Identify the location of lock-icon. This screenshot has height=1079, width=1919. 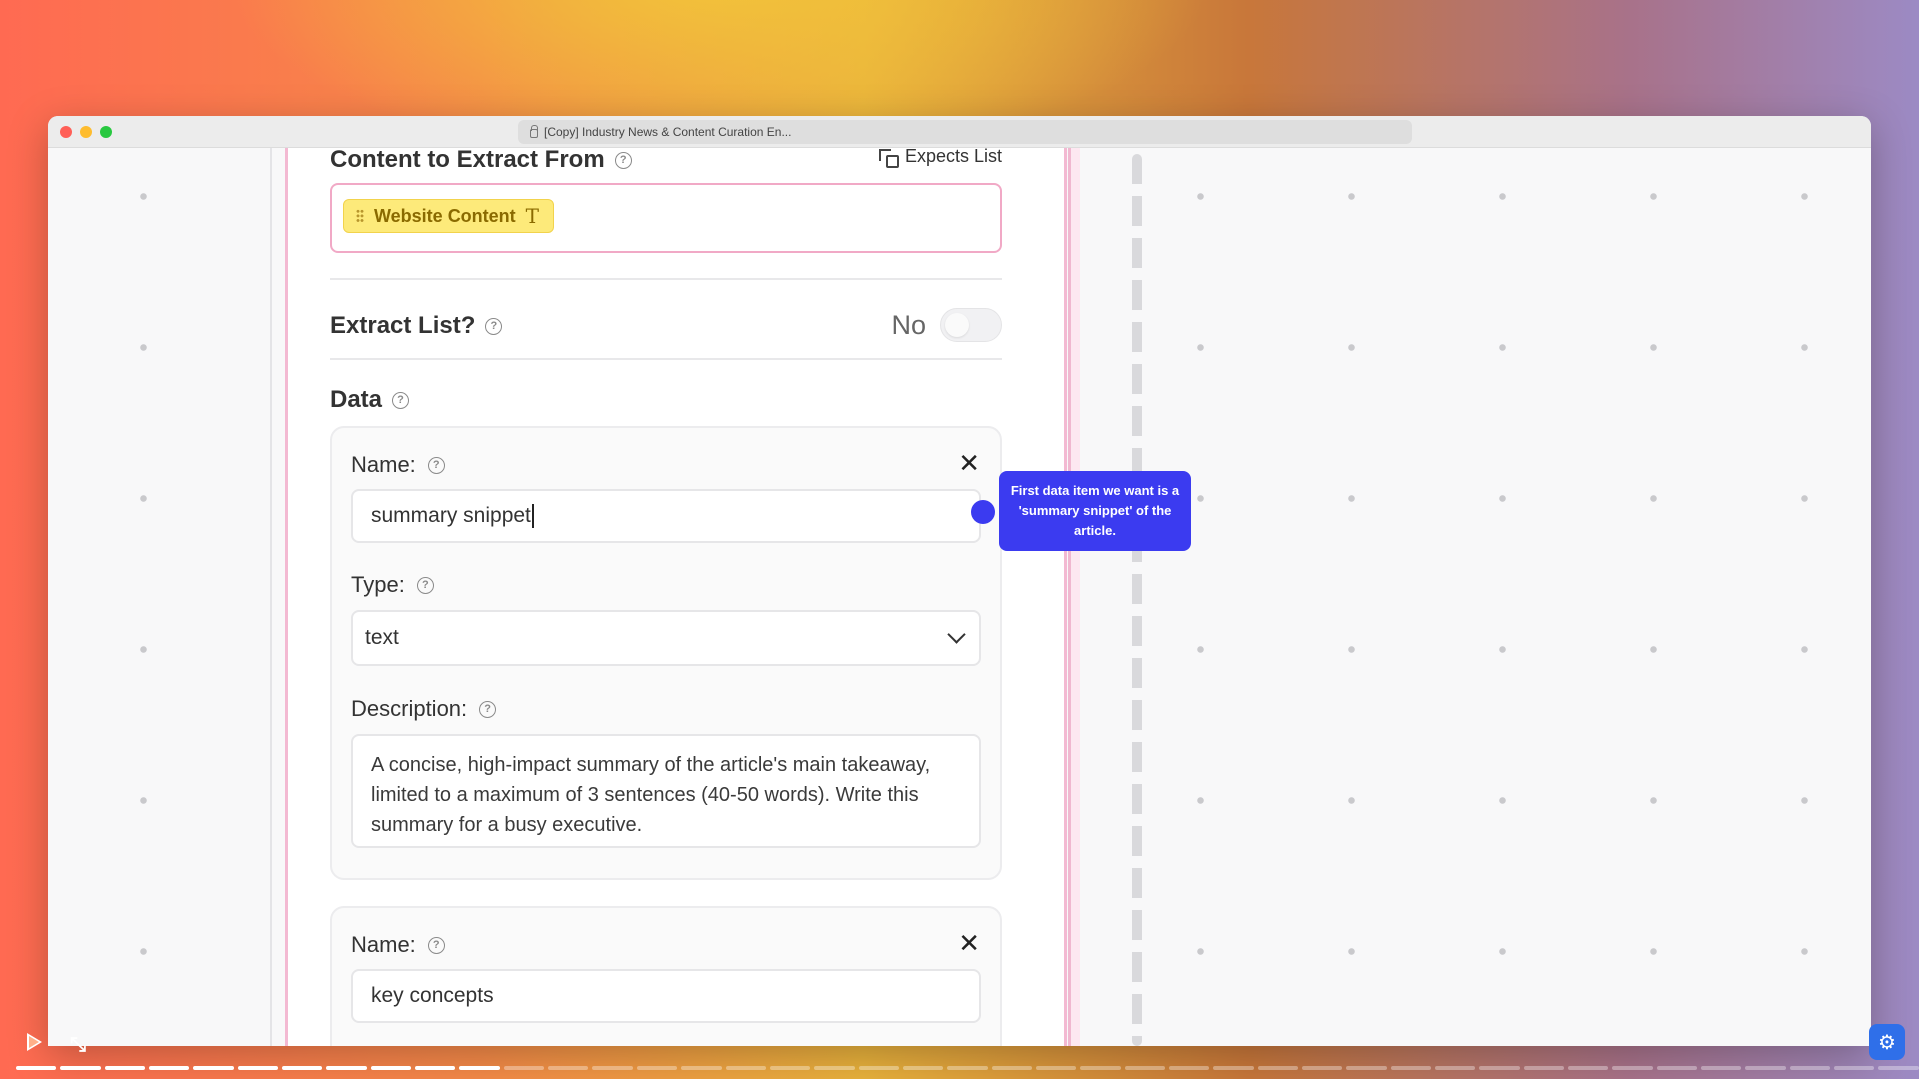
(534, 131).